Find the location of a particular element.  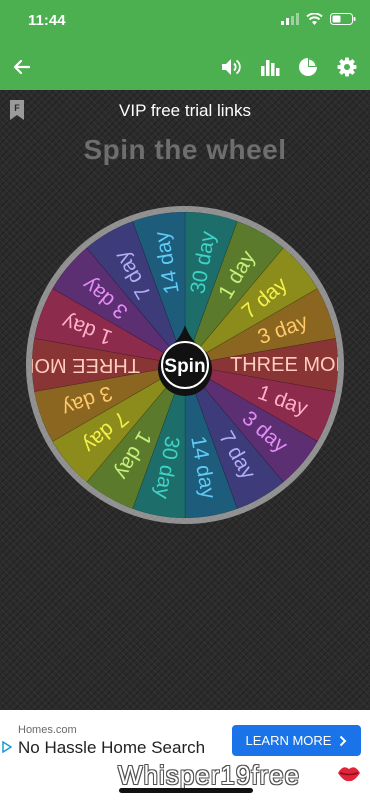

signal-icon is located at coordinates (290, 19).